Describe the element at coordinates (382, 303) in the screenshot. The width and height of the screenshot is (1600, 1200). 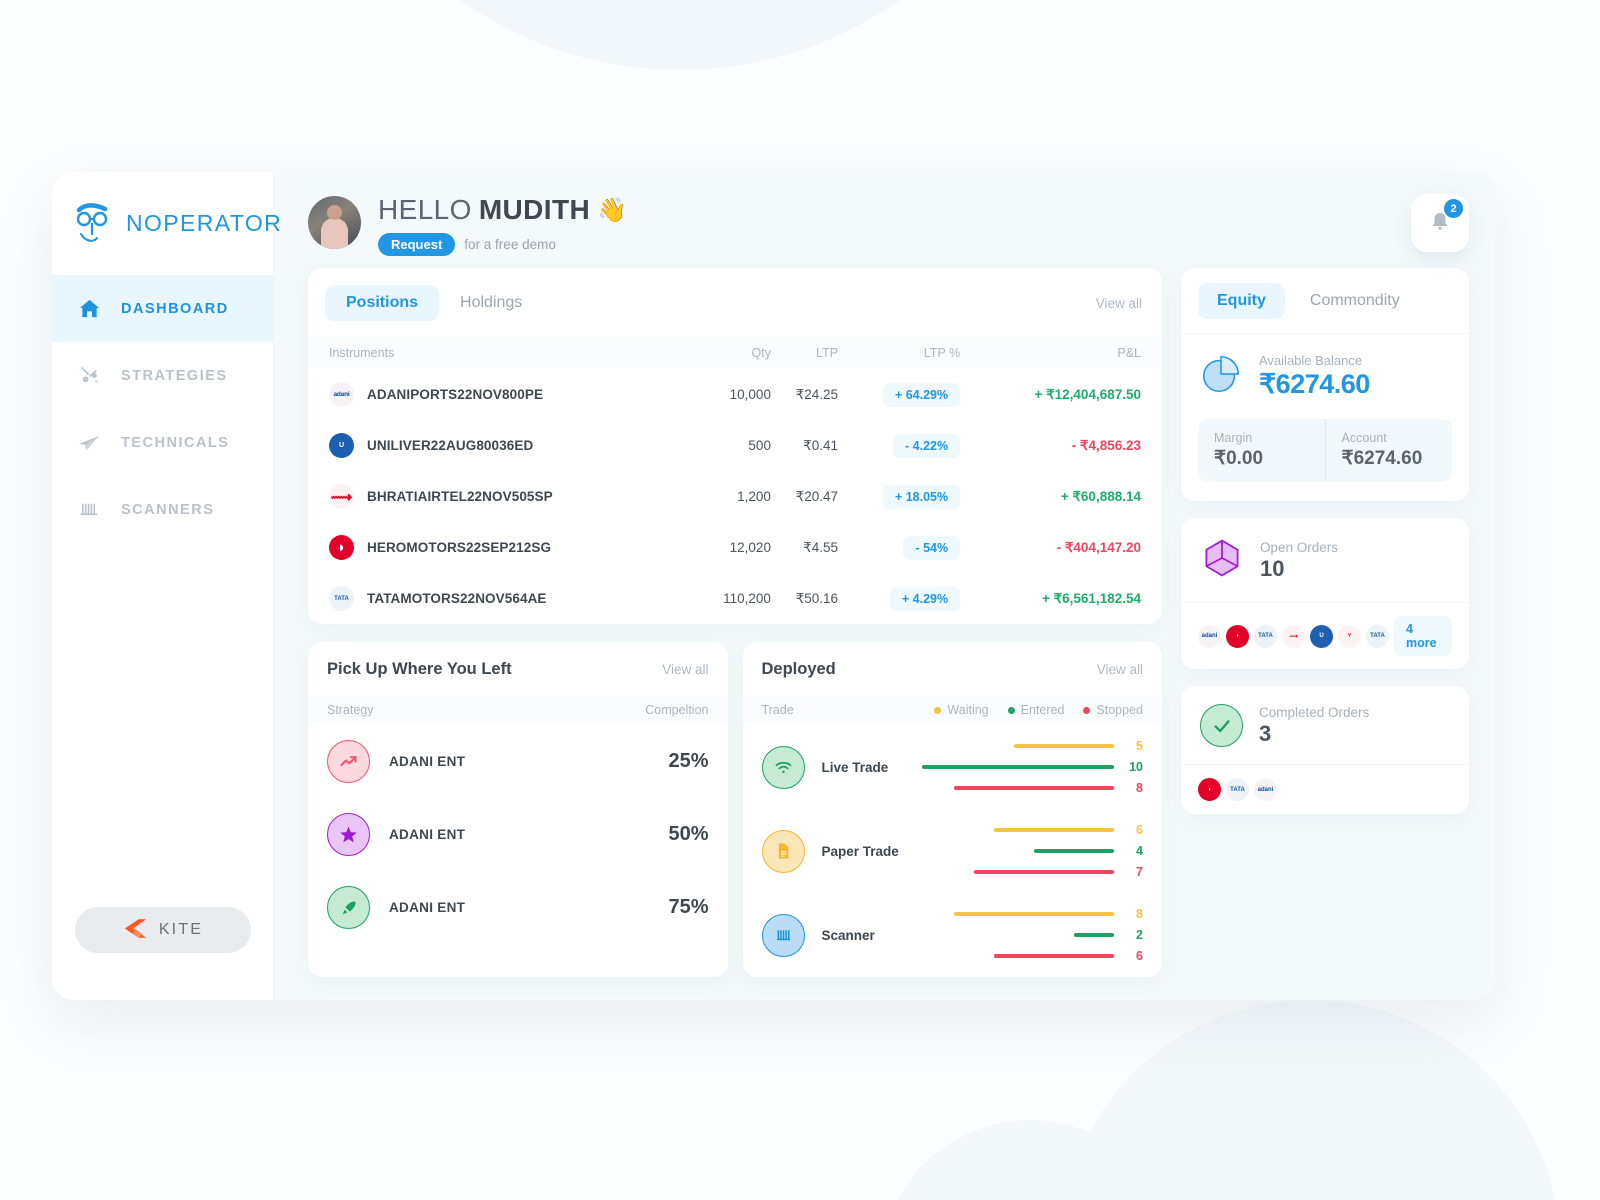
I see `tab-positions: Positions` at that location.